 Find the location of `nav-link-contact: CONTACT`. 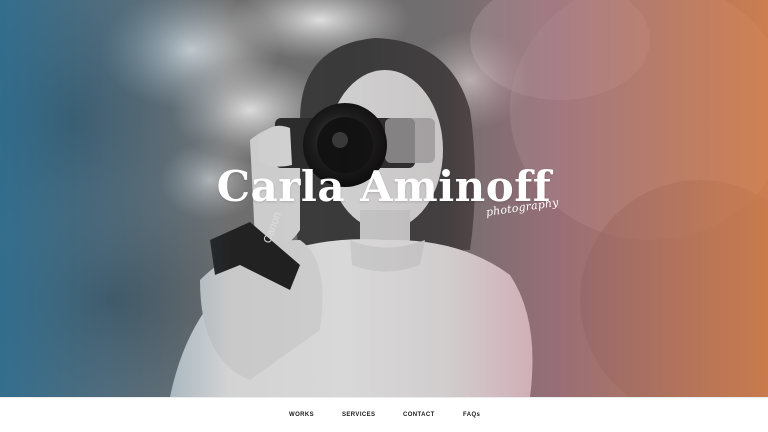

nav-link-contact: CONTACT is located at coordinates (419, 415).